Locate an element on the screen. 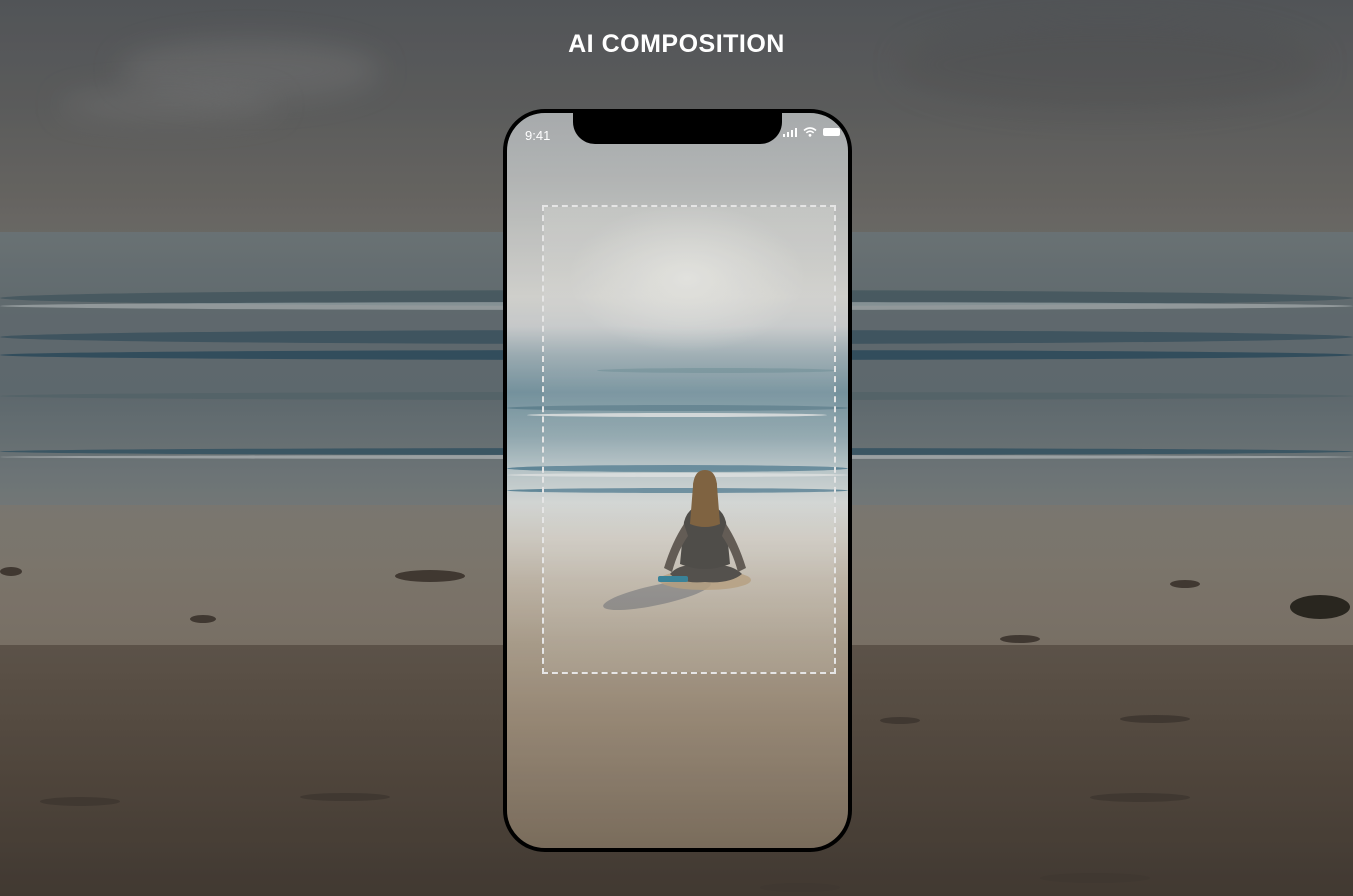 This screenshot has width=1353, height=896. phone-notch is located at coordinates (677, 128).